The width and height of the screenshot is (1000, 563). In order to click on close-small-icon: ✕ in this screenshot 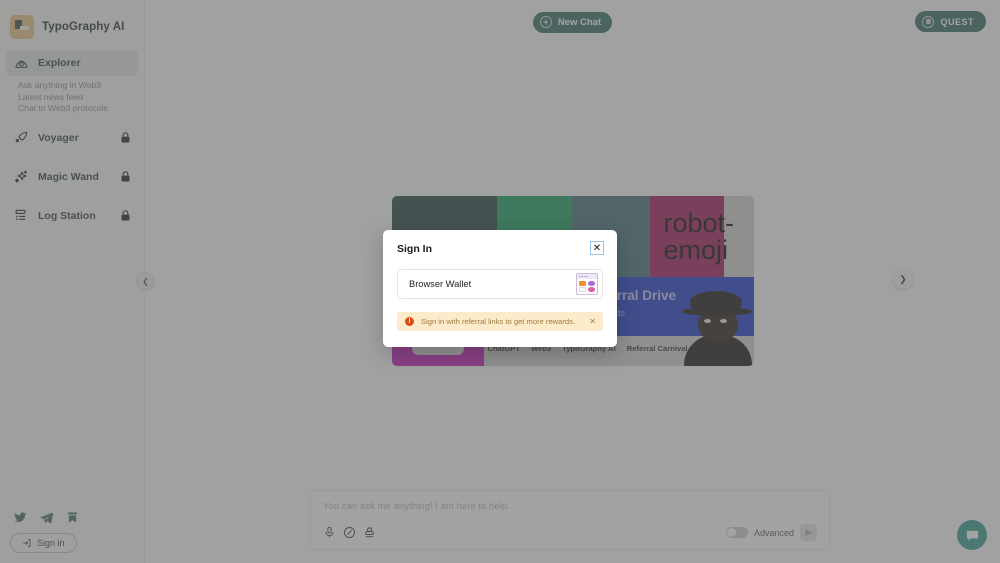, I will do `click(592, 321)`.